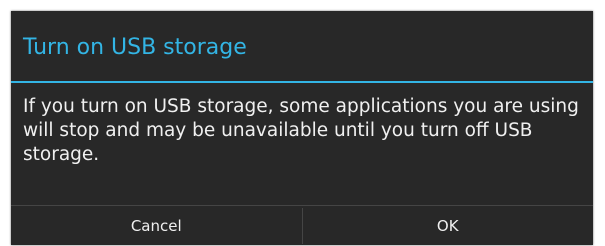 The width and height of the screenshot is (605, 246). Describe the element at coordinates (448, 226) in the screenshot. I see `ok-button: OK` at that location.